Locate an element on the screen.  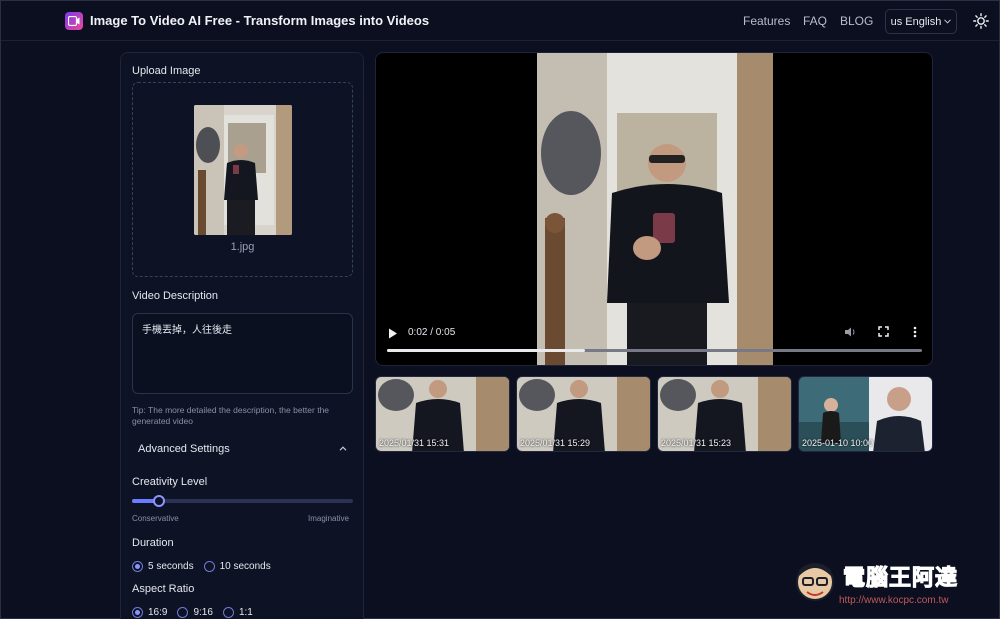
duration-option-5s: 5 seconds is located at coordinates (163, 566).